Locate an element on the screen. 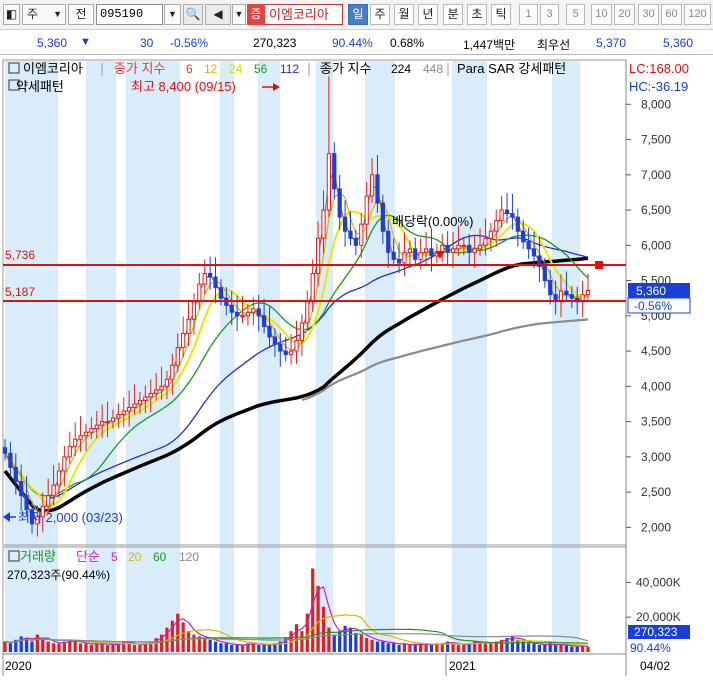 This screenshot has width=713, height=684. best-bid: 5,360 is located at coordinates (678, 43).